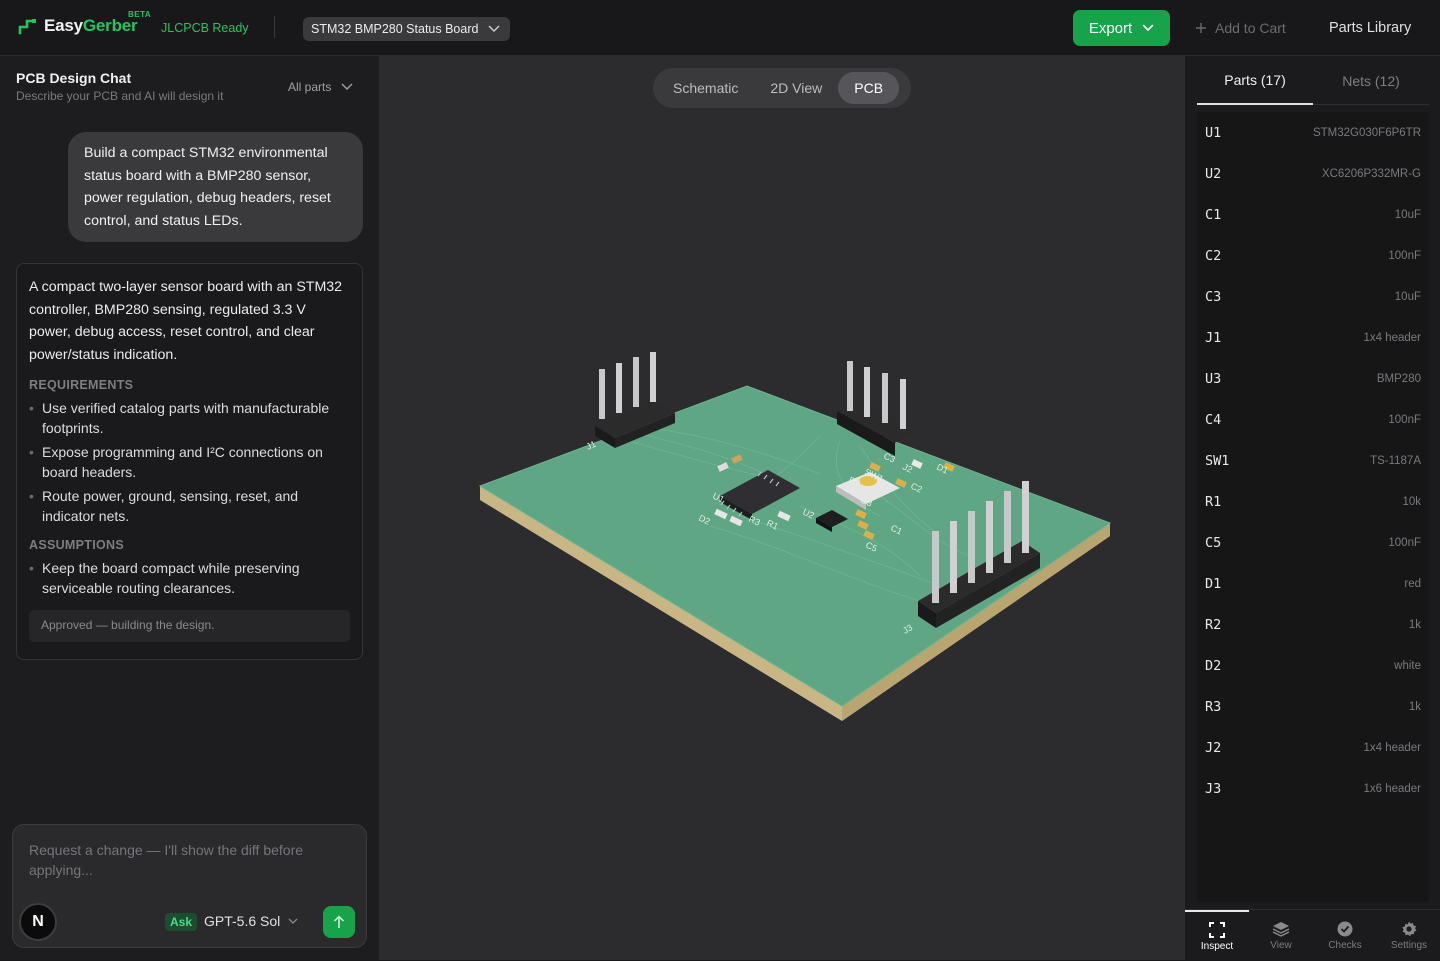 The image size is (1440, 961). Describe the element at coordinates (1213, 583) in the screenshot. I see `part-ref: D1` at that location.